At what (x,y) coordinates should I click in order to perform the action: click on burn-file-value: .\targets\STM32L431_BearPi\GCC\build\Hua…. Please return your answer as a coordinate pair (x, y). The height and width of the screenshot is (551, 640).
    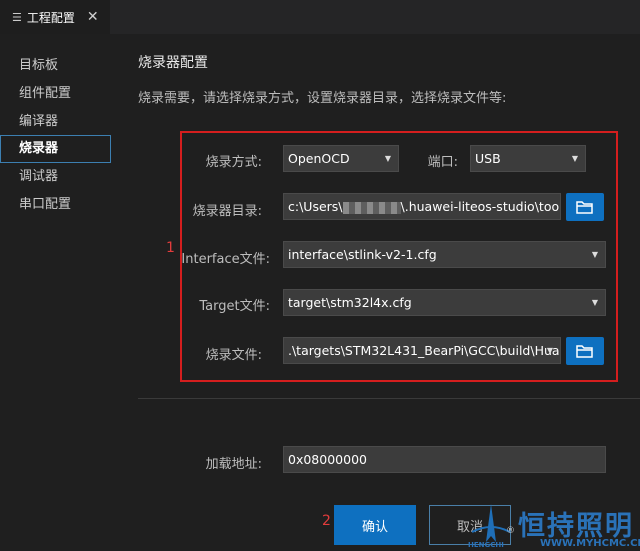
    Looking at the image, I should click on (424, 350).